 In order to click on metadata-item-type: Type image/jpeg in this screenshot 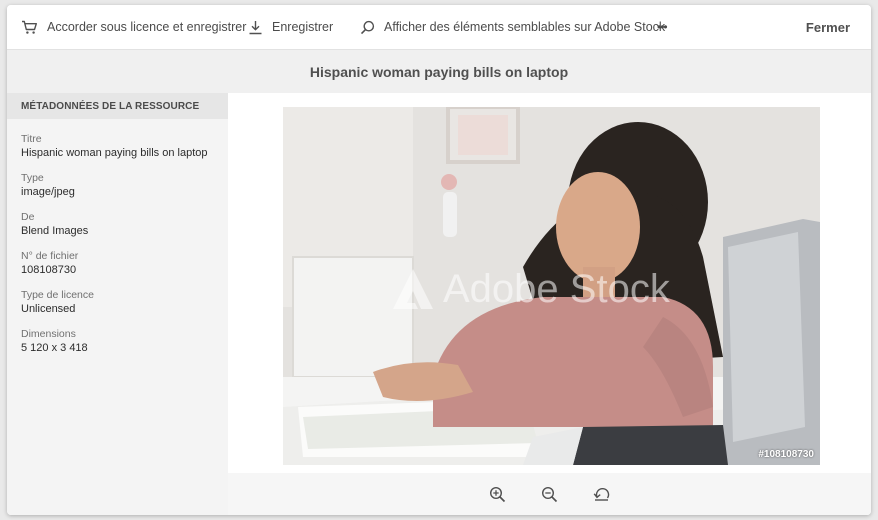, I will do `click(124, 185)`.